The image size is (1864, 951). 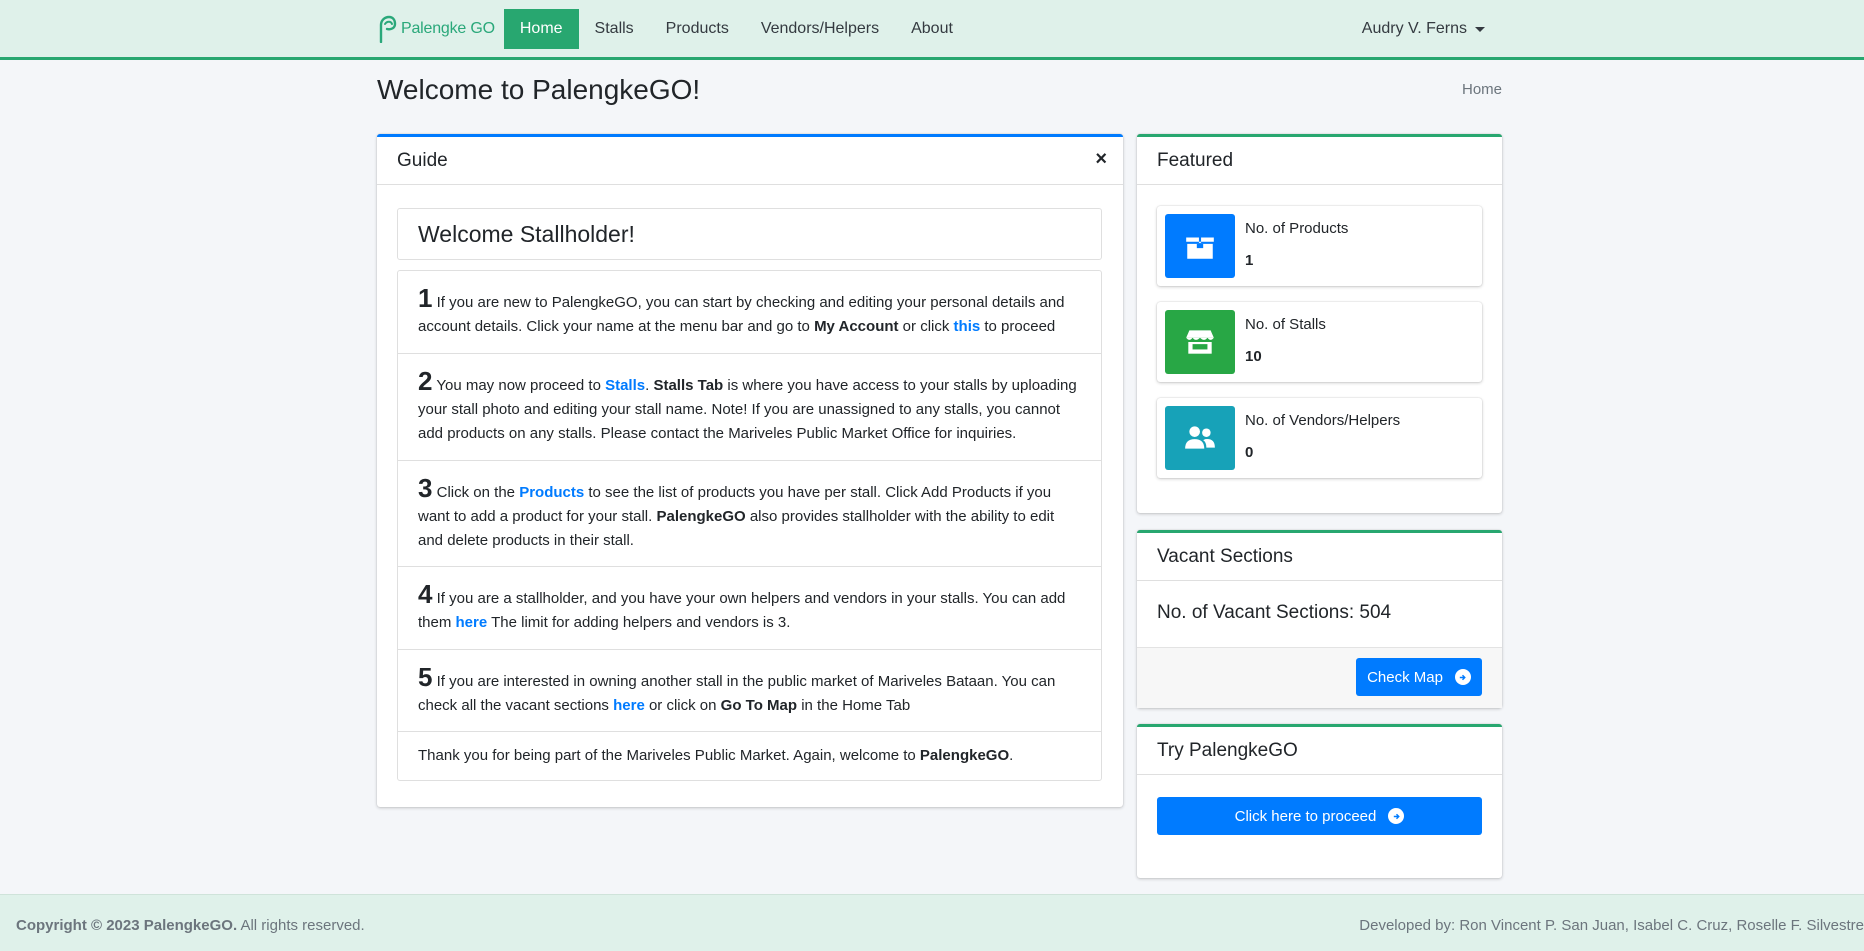 What do you see at coordinates (1480, 29) in the screenshot?
I see `caret-down-icon` at bounding box center [1480, 29].